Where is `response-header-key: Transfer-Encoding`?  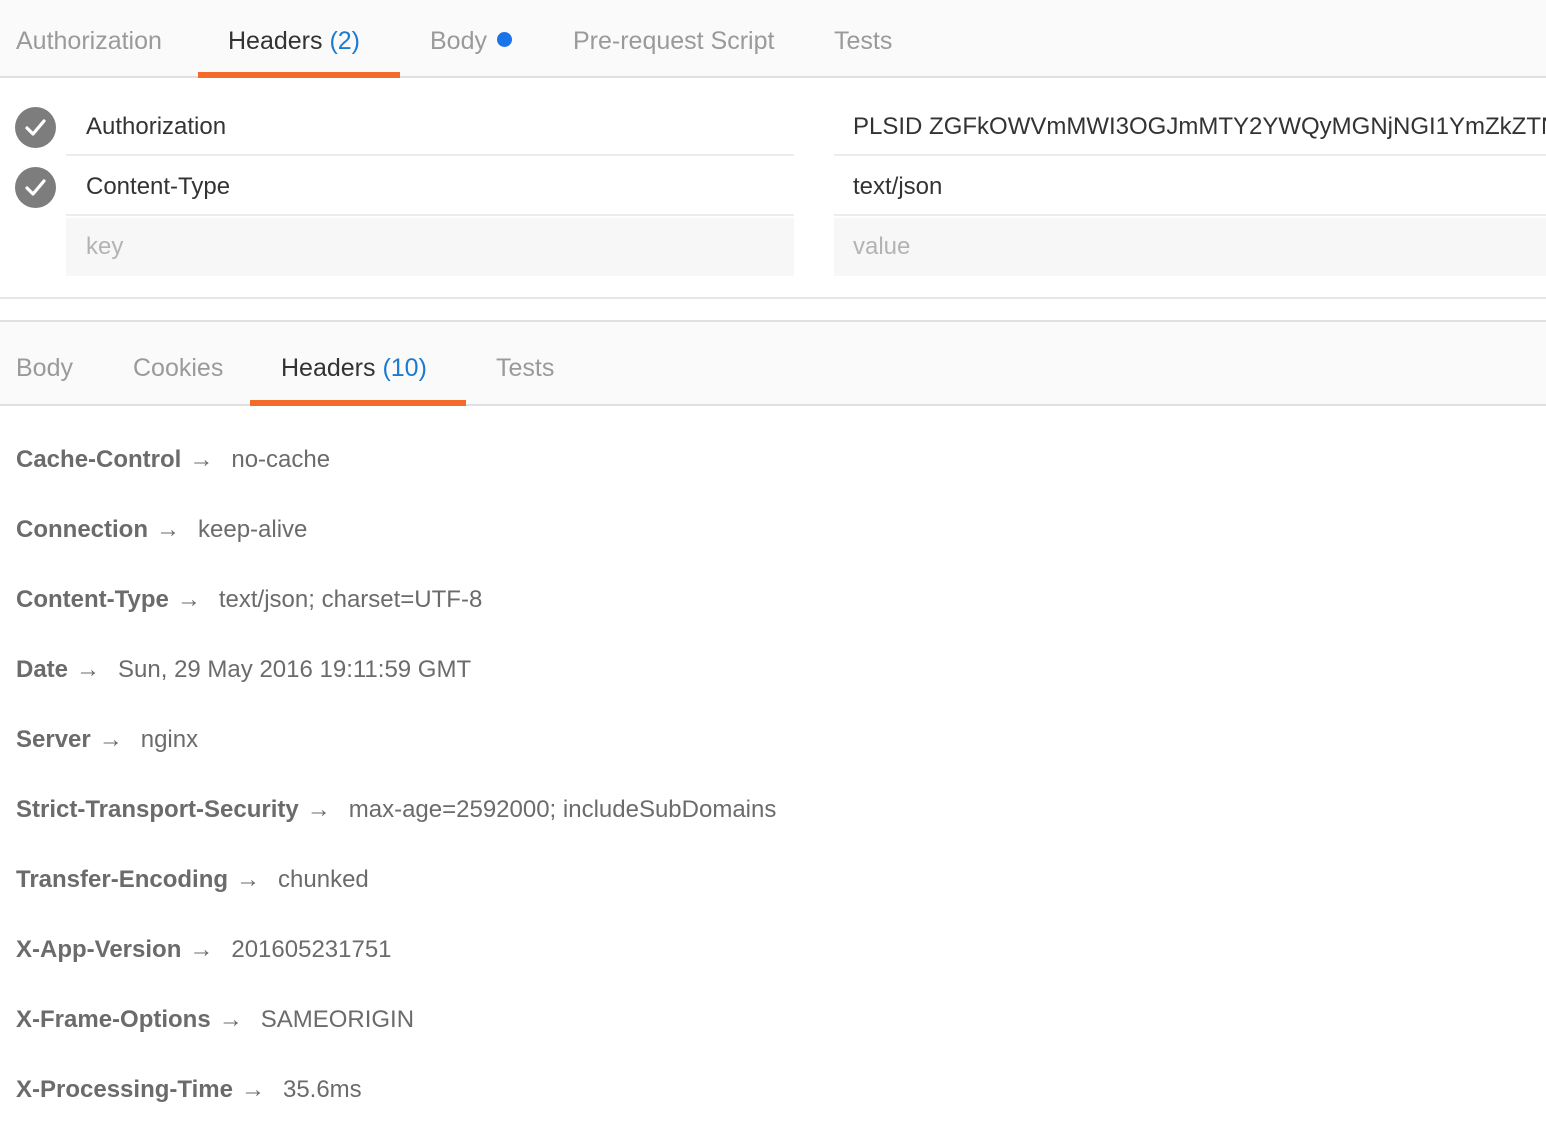
response-header-key: Transfer-Encoding is located at coordinates (122, 879).